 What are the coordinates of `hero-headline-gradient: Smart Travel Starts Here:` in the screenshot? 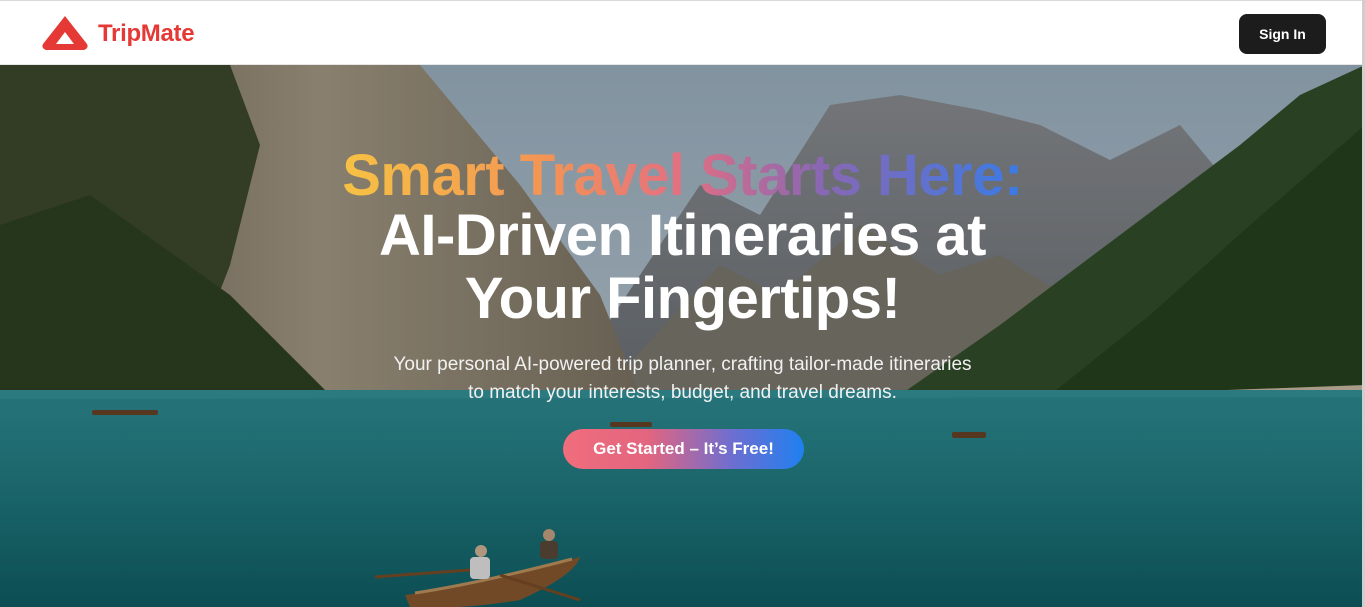 It's located at (682, 176).